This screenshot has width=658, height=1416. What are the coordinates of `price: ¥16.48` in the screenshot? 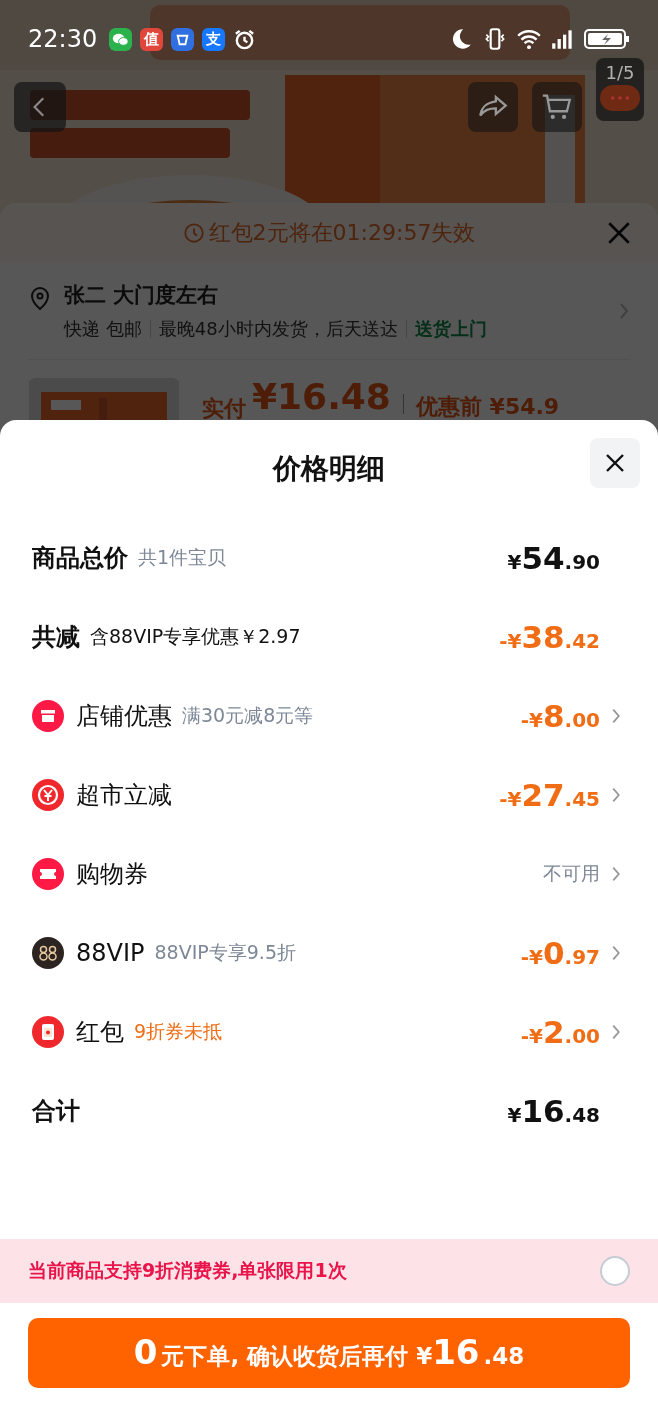 It's located at (553, 1110).